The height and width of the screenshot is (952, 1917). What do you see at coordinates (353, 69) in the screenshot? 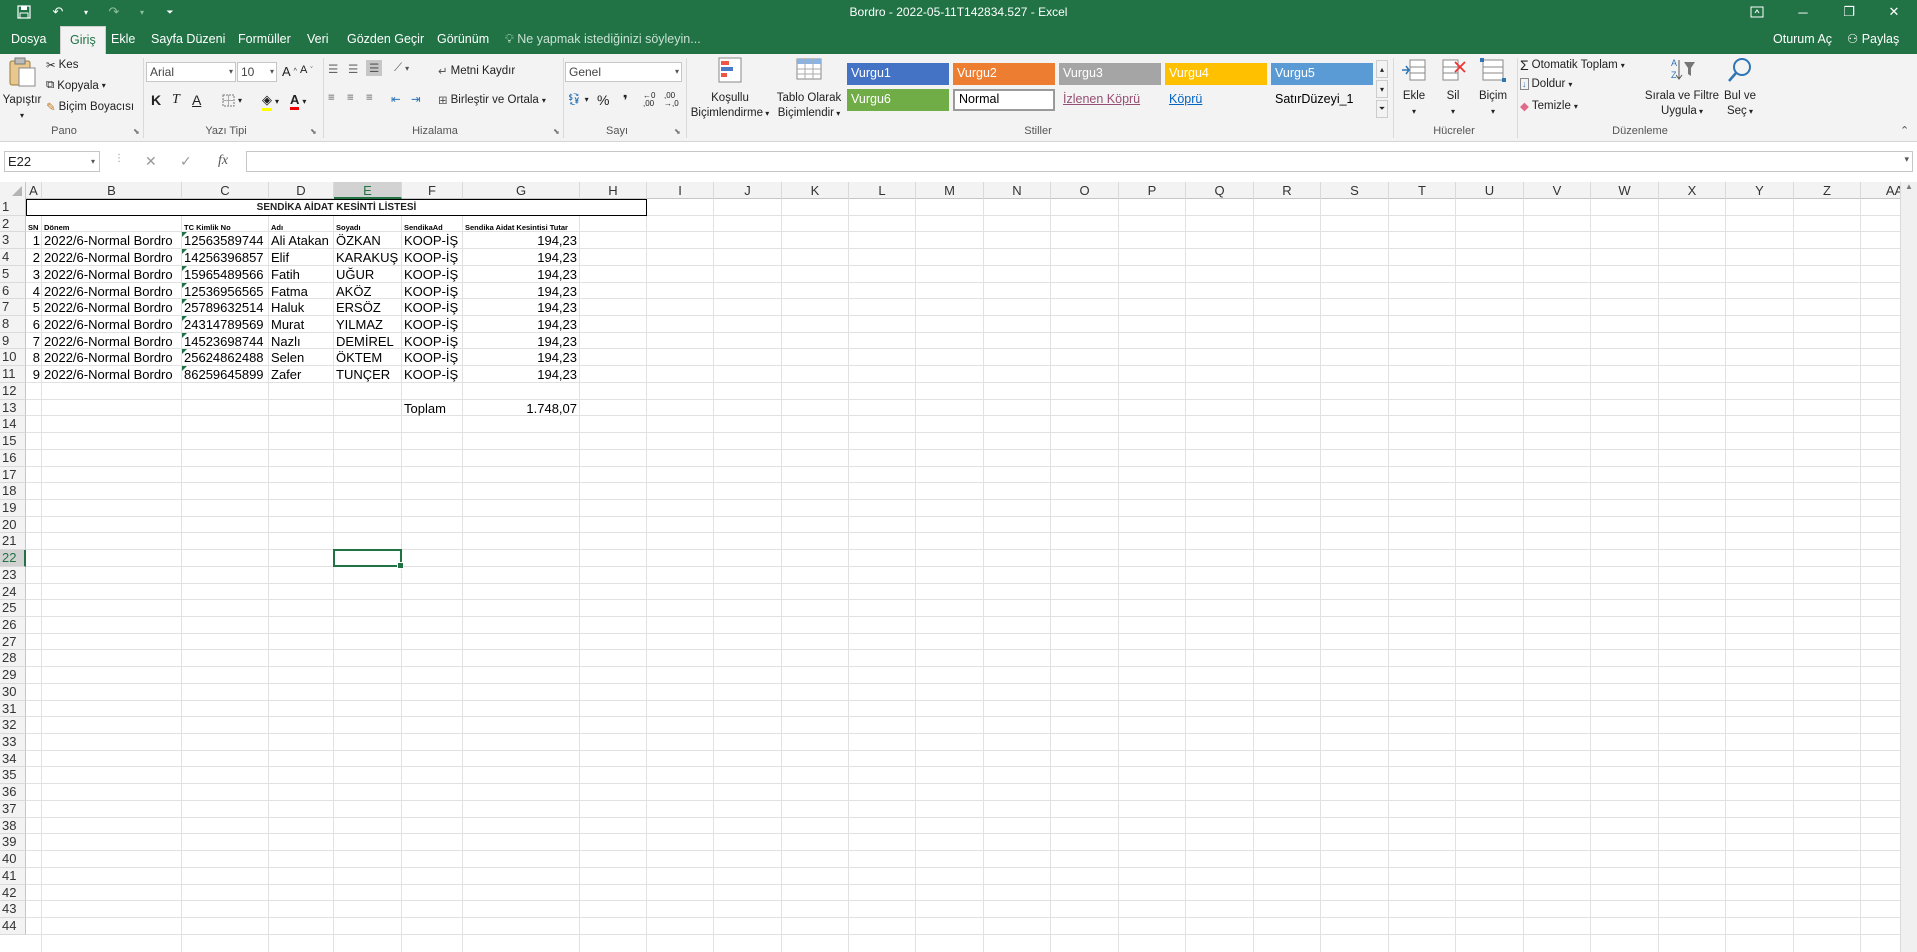
I see `align-middle-button: ☰` at bounding box center [353, 69].